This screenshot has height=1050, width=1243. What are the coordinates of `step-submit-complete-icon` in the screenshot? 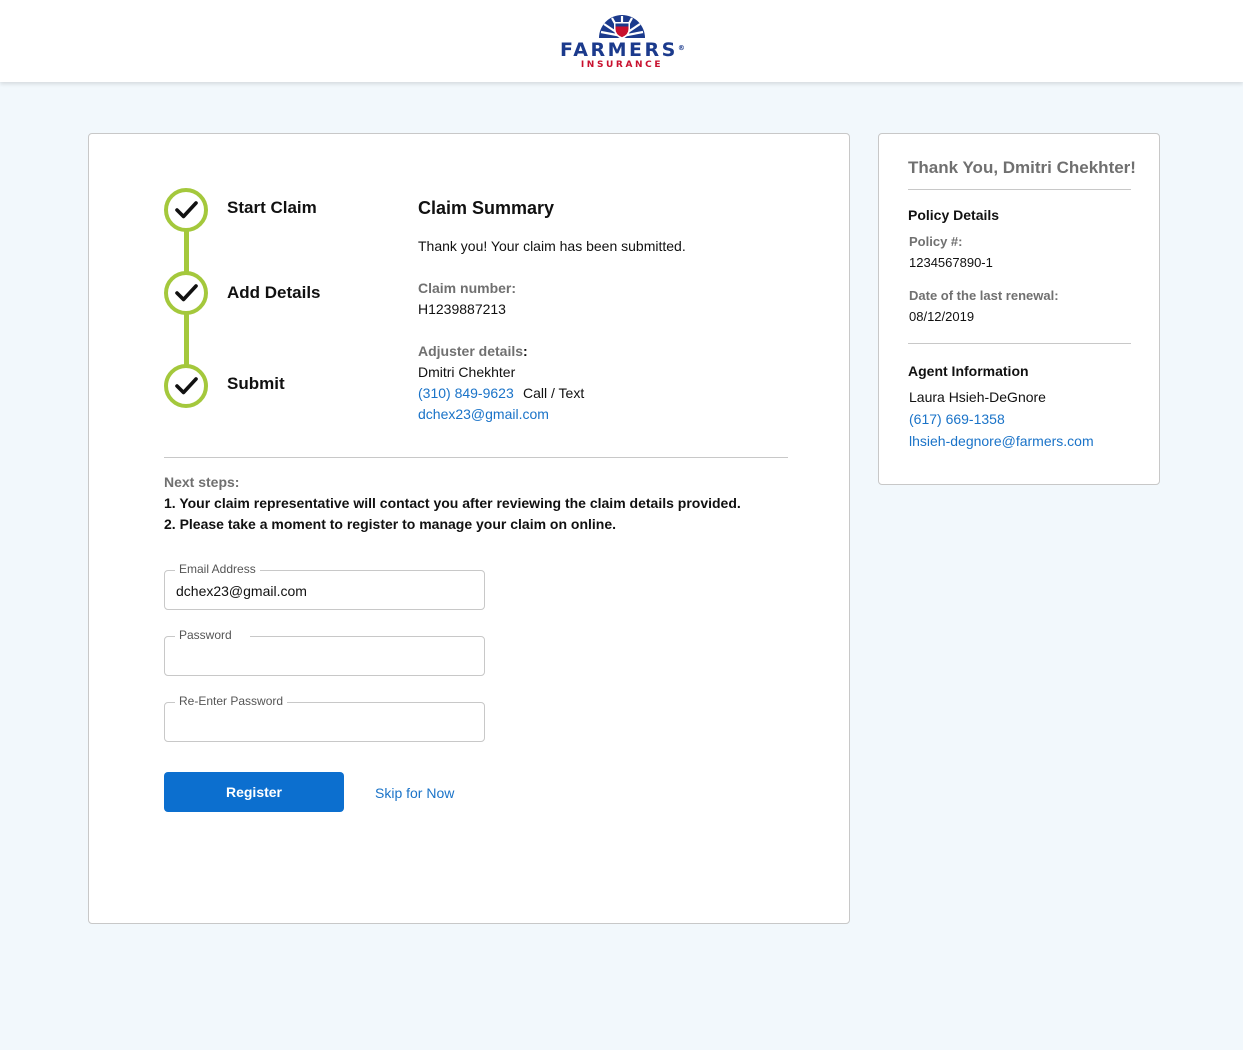 It's located at (186, 386).